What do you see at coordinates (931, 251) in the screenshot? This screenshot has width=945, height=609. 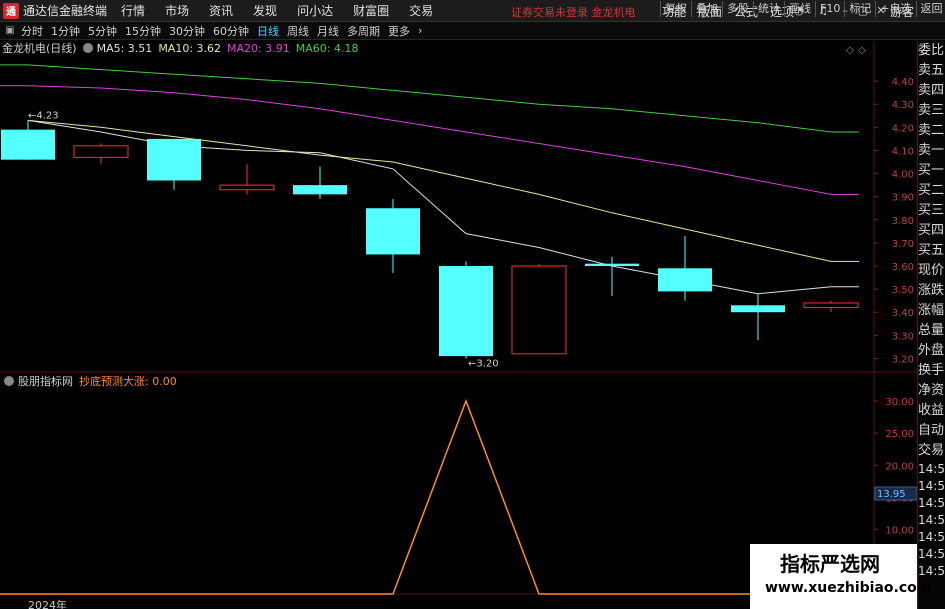 I see `quote-field-label: 买五` at bounding box center [931, 251].